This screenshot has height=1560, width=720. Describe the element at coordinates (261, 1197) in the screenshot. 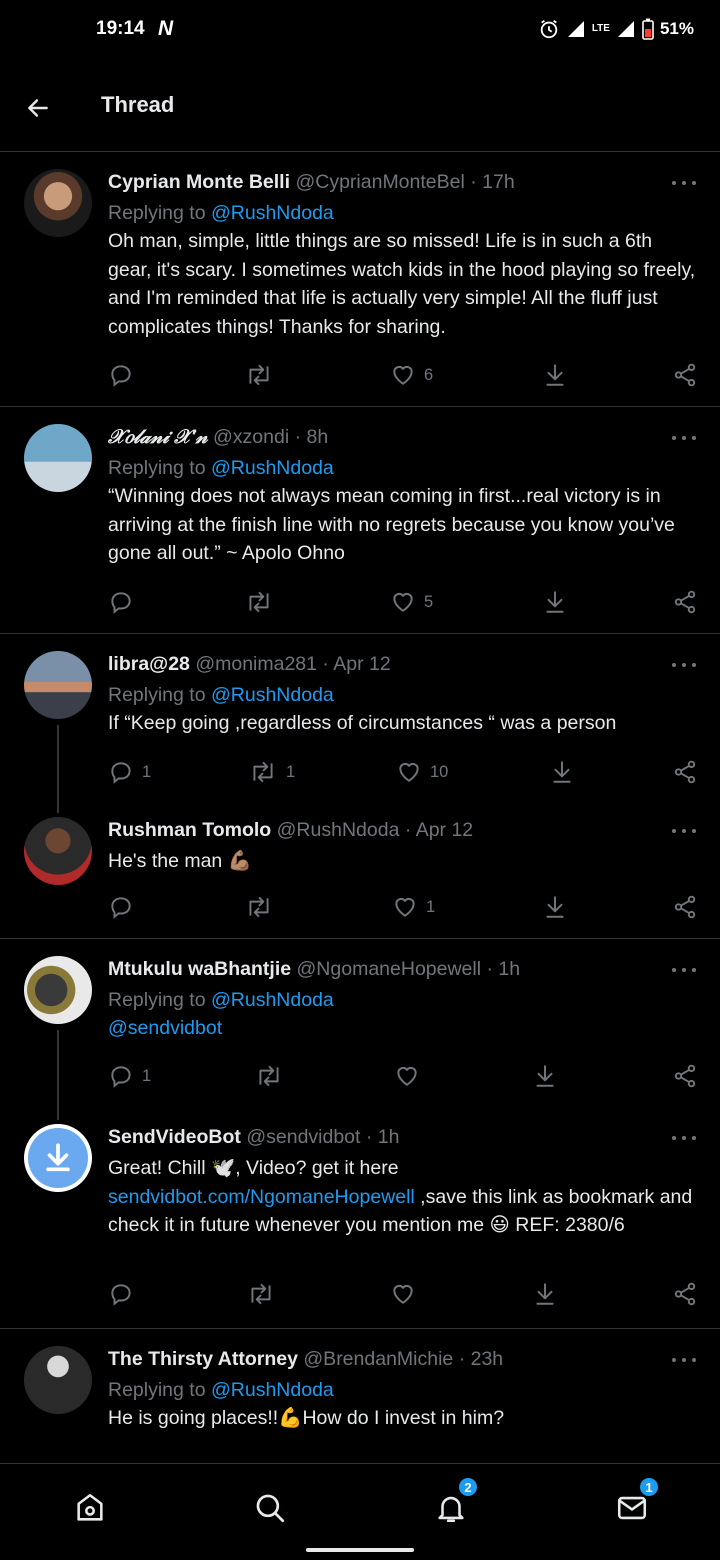

I see `tweet-url-link: sendvidbot.com/NgomaneHopewell` at that location.